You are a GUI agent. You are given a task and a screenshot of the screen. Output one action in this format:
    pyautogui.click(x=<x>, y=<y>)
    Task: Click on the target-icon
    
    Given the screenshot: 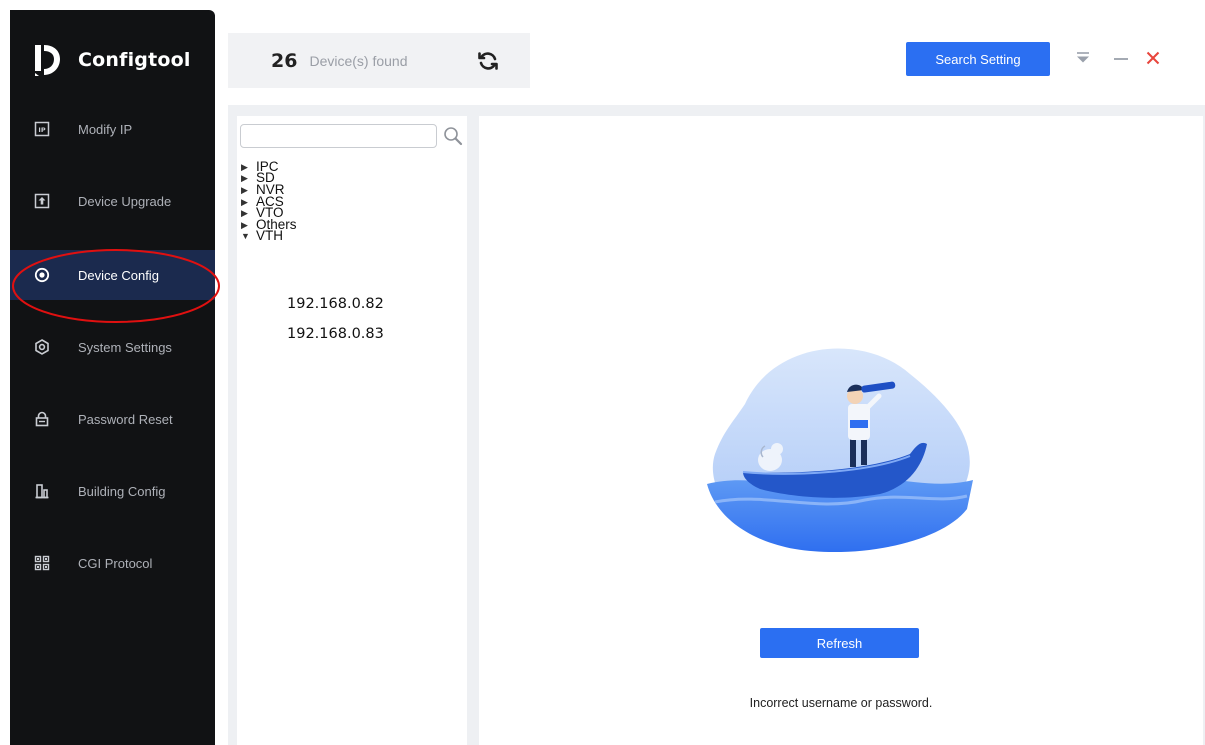 What is the action you would take?
    pyautogui.click(x=42, y=275)
    